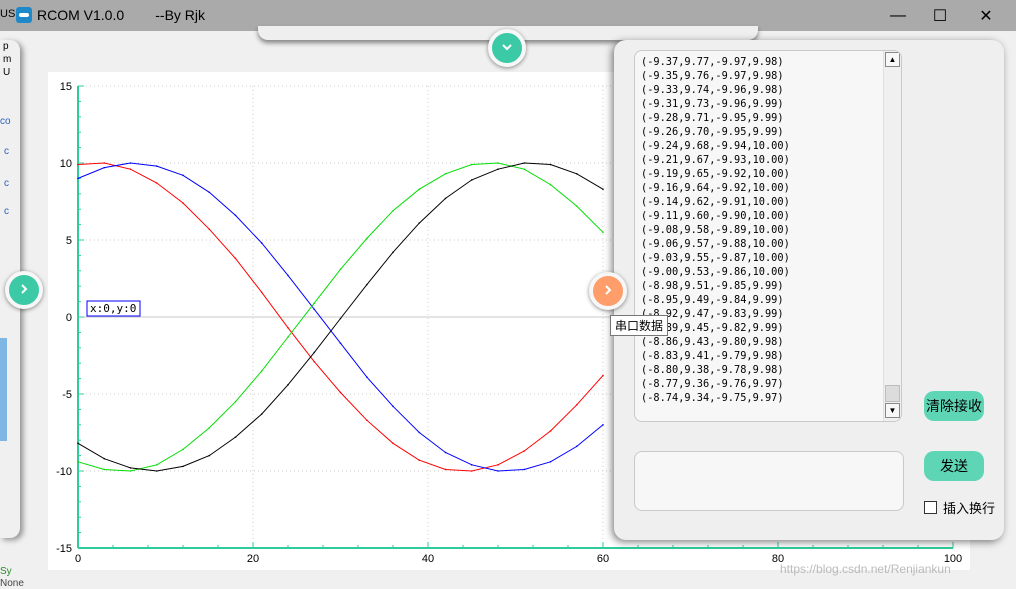 This screenshot has width=1016, height=589. I want to click on status-text: Sy, so click(6, 571).